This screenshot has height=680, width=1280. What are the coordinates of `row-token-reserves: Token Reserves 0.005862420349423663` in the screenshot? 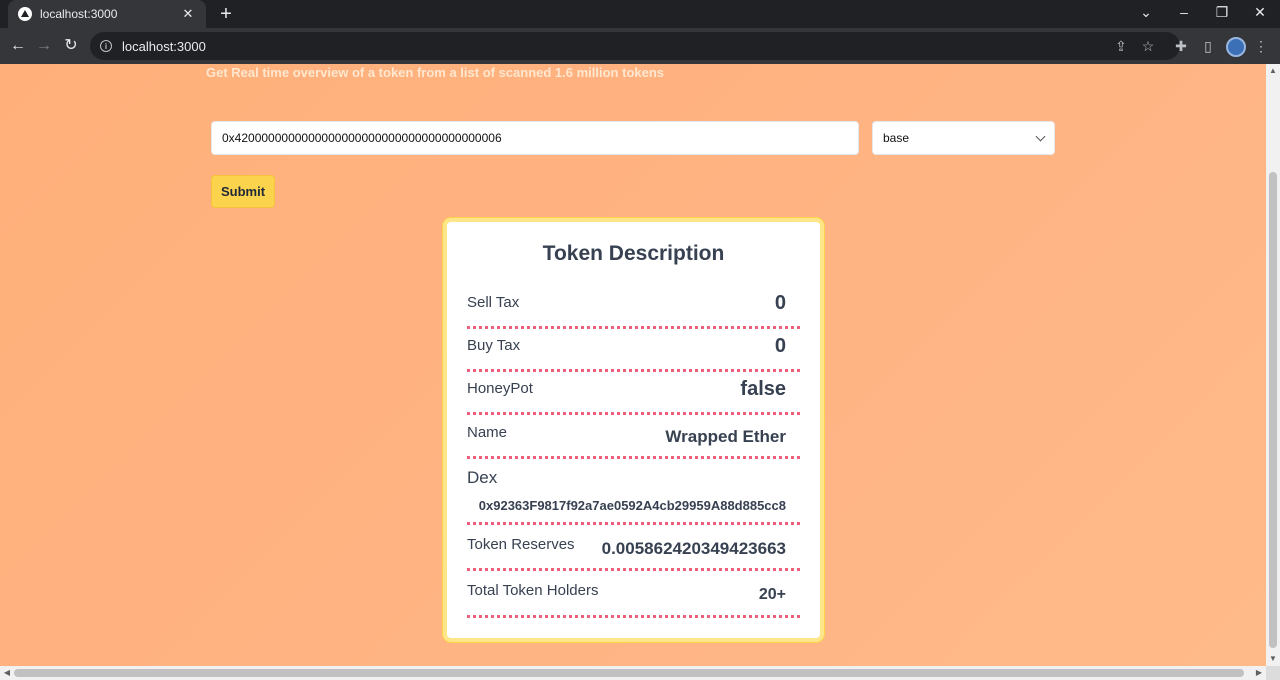 It's located at (633, 549).